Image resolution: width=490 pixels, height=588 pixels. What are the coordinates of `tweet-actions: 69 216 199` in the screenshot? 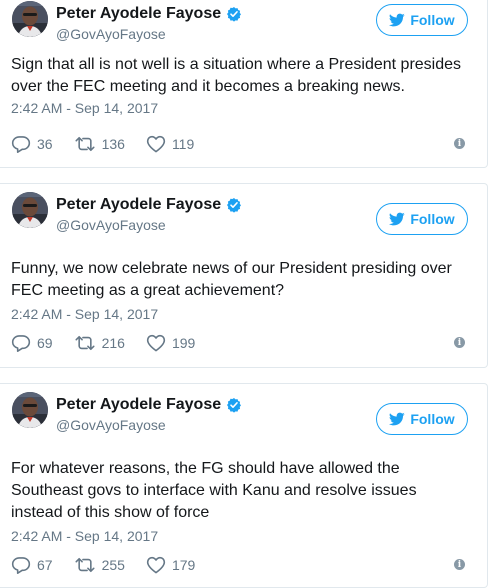 It's located at (113, 343).